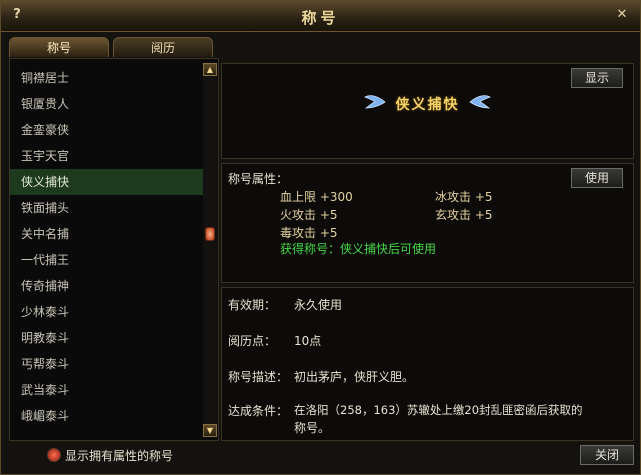  Describe the element at coordinates (107, 338) in the screenshot. I see `list-item: 明教泰斗` at that location.